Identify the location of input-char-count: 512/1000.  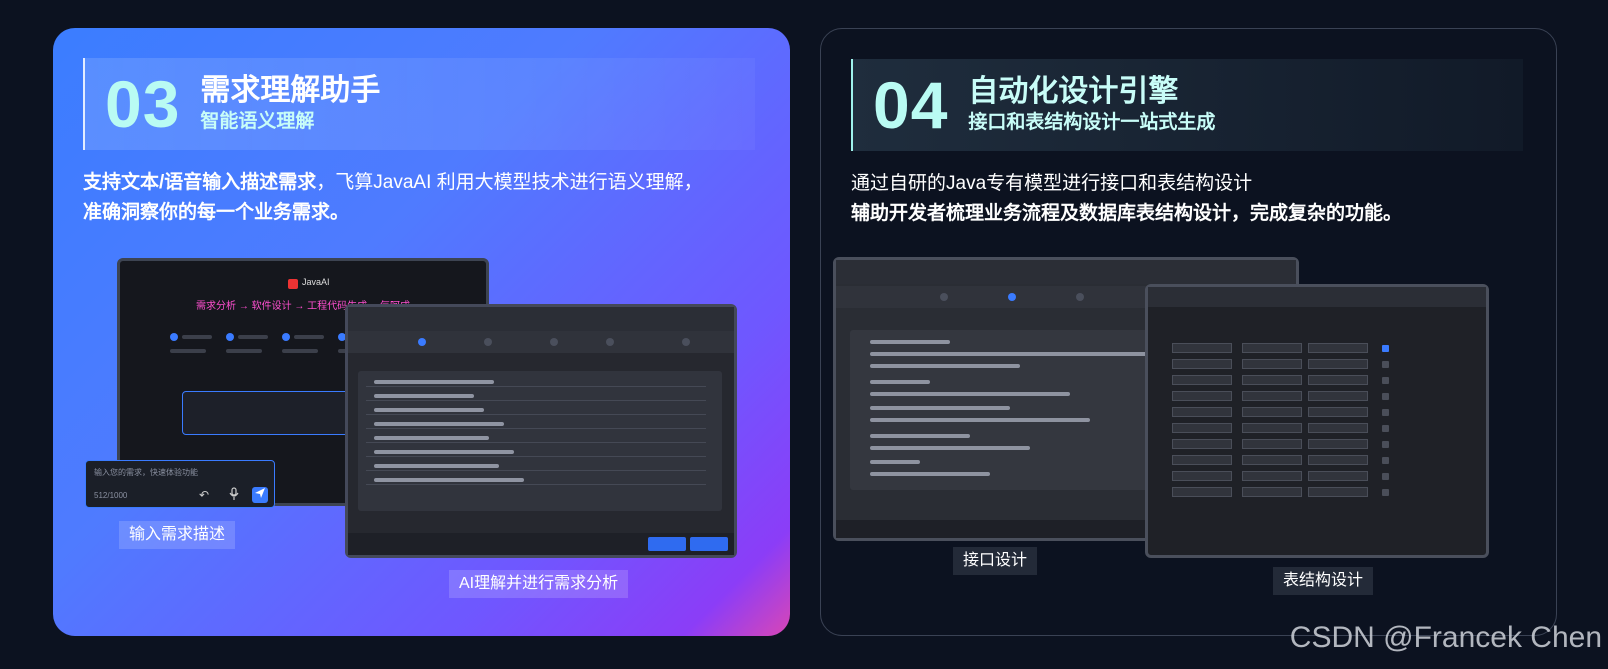
(111, 495).